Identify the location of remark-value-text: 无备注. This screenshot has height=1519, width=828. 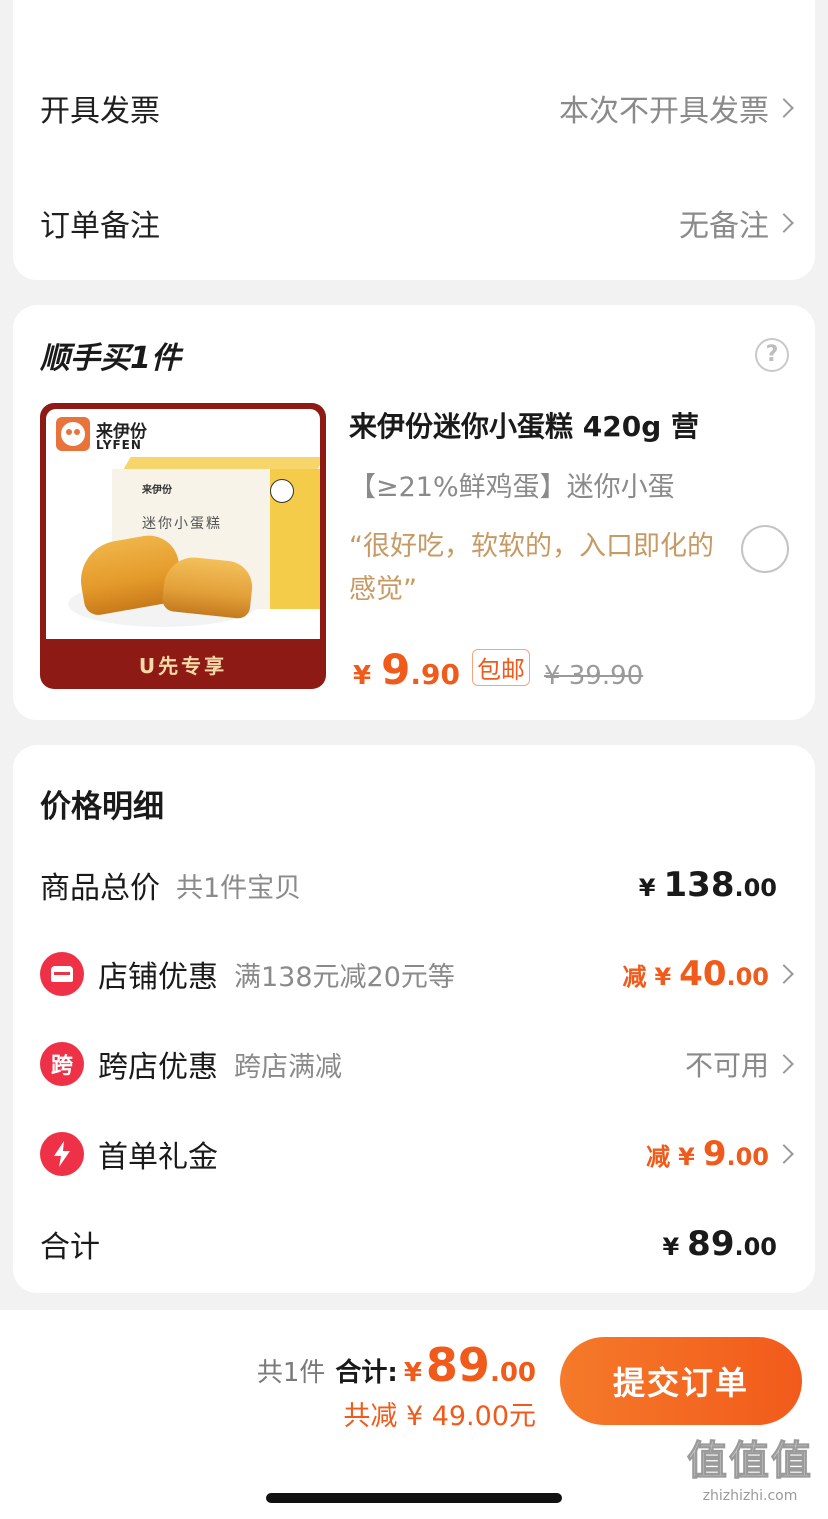
(724, 226).